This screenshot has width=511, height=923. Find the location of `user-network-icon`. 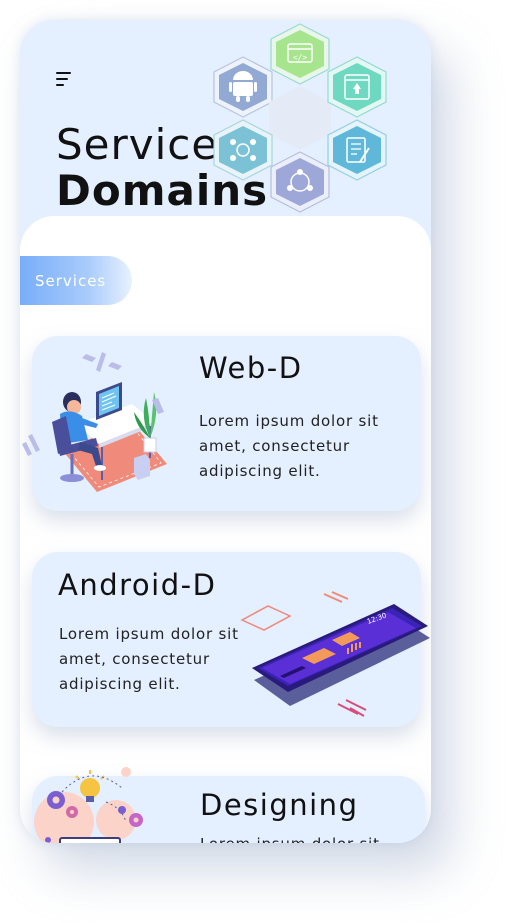

user-network-icon is located at coordinates (300, 182).